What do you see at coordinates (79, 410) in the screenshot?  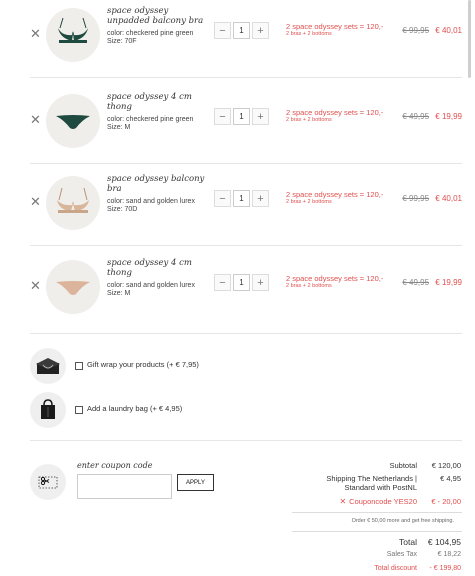 I see `laundry-bag-checkbox` at bounding box center [79, 410].